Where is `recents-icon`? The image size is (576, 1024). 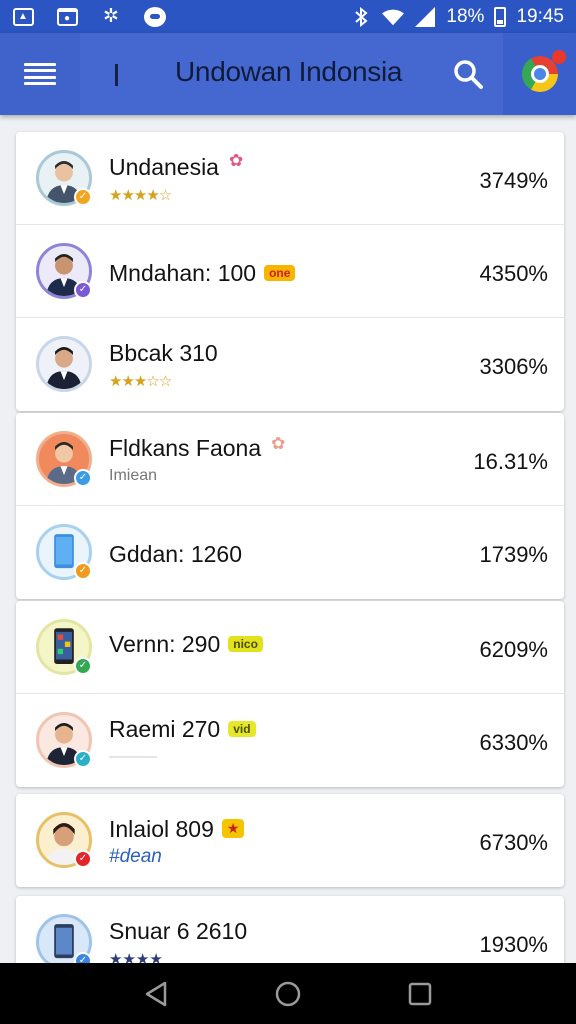
recents-icon is located at coordinates (420, 993).